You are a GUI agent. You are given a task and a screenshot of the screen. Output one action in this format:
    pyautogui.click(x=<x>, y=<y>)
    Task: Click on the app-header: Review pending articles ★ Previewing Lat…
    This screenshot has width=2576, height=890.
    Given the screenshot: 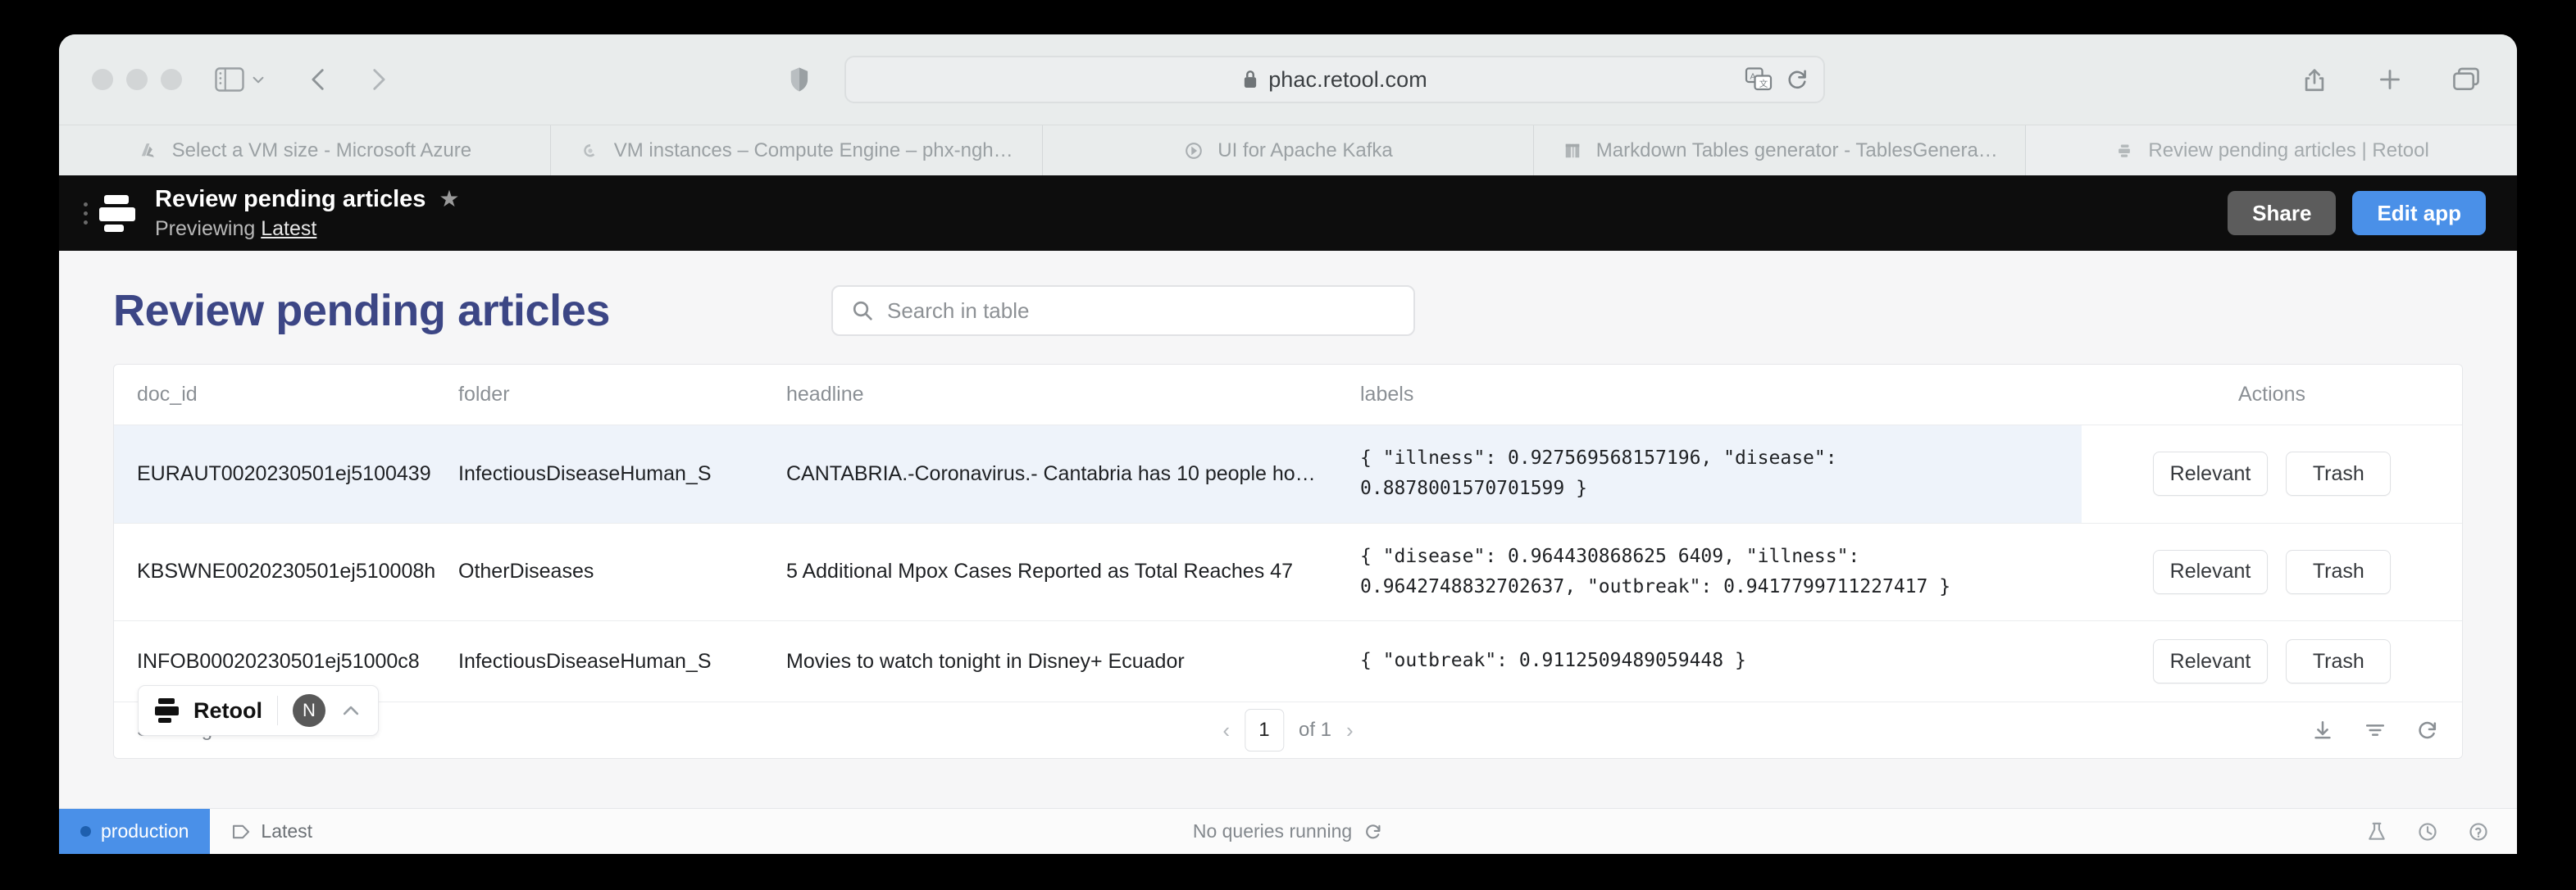 What is the action you would take?
    pyautogui.click(x=1288, y=213)
    